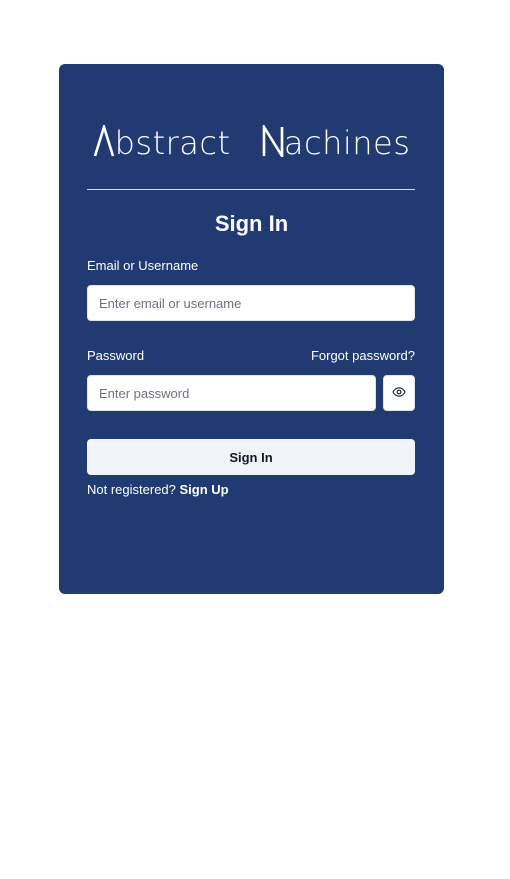  Describe the element at coordinates (251, 223) in the screenshot. I see `form-title: Sign In` at that location.